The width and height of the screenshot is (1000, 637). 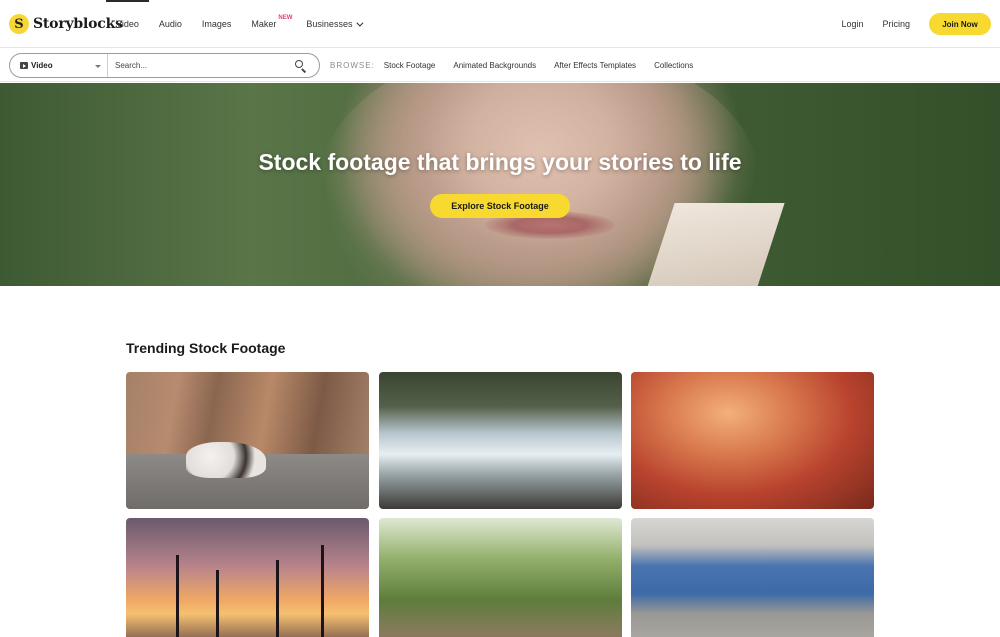 I want to click on nav-video-label: Video, so click(x=127, y=24).